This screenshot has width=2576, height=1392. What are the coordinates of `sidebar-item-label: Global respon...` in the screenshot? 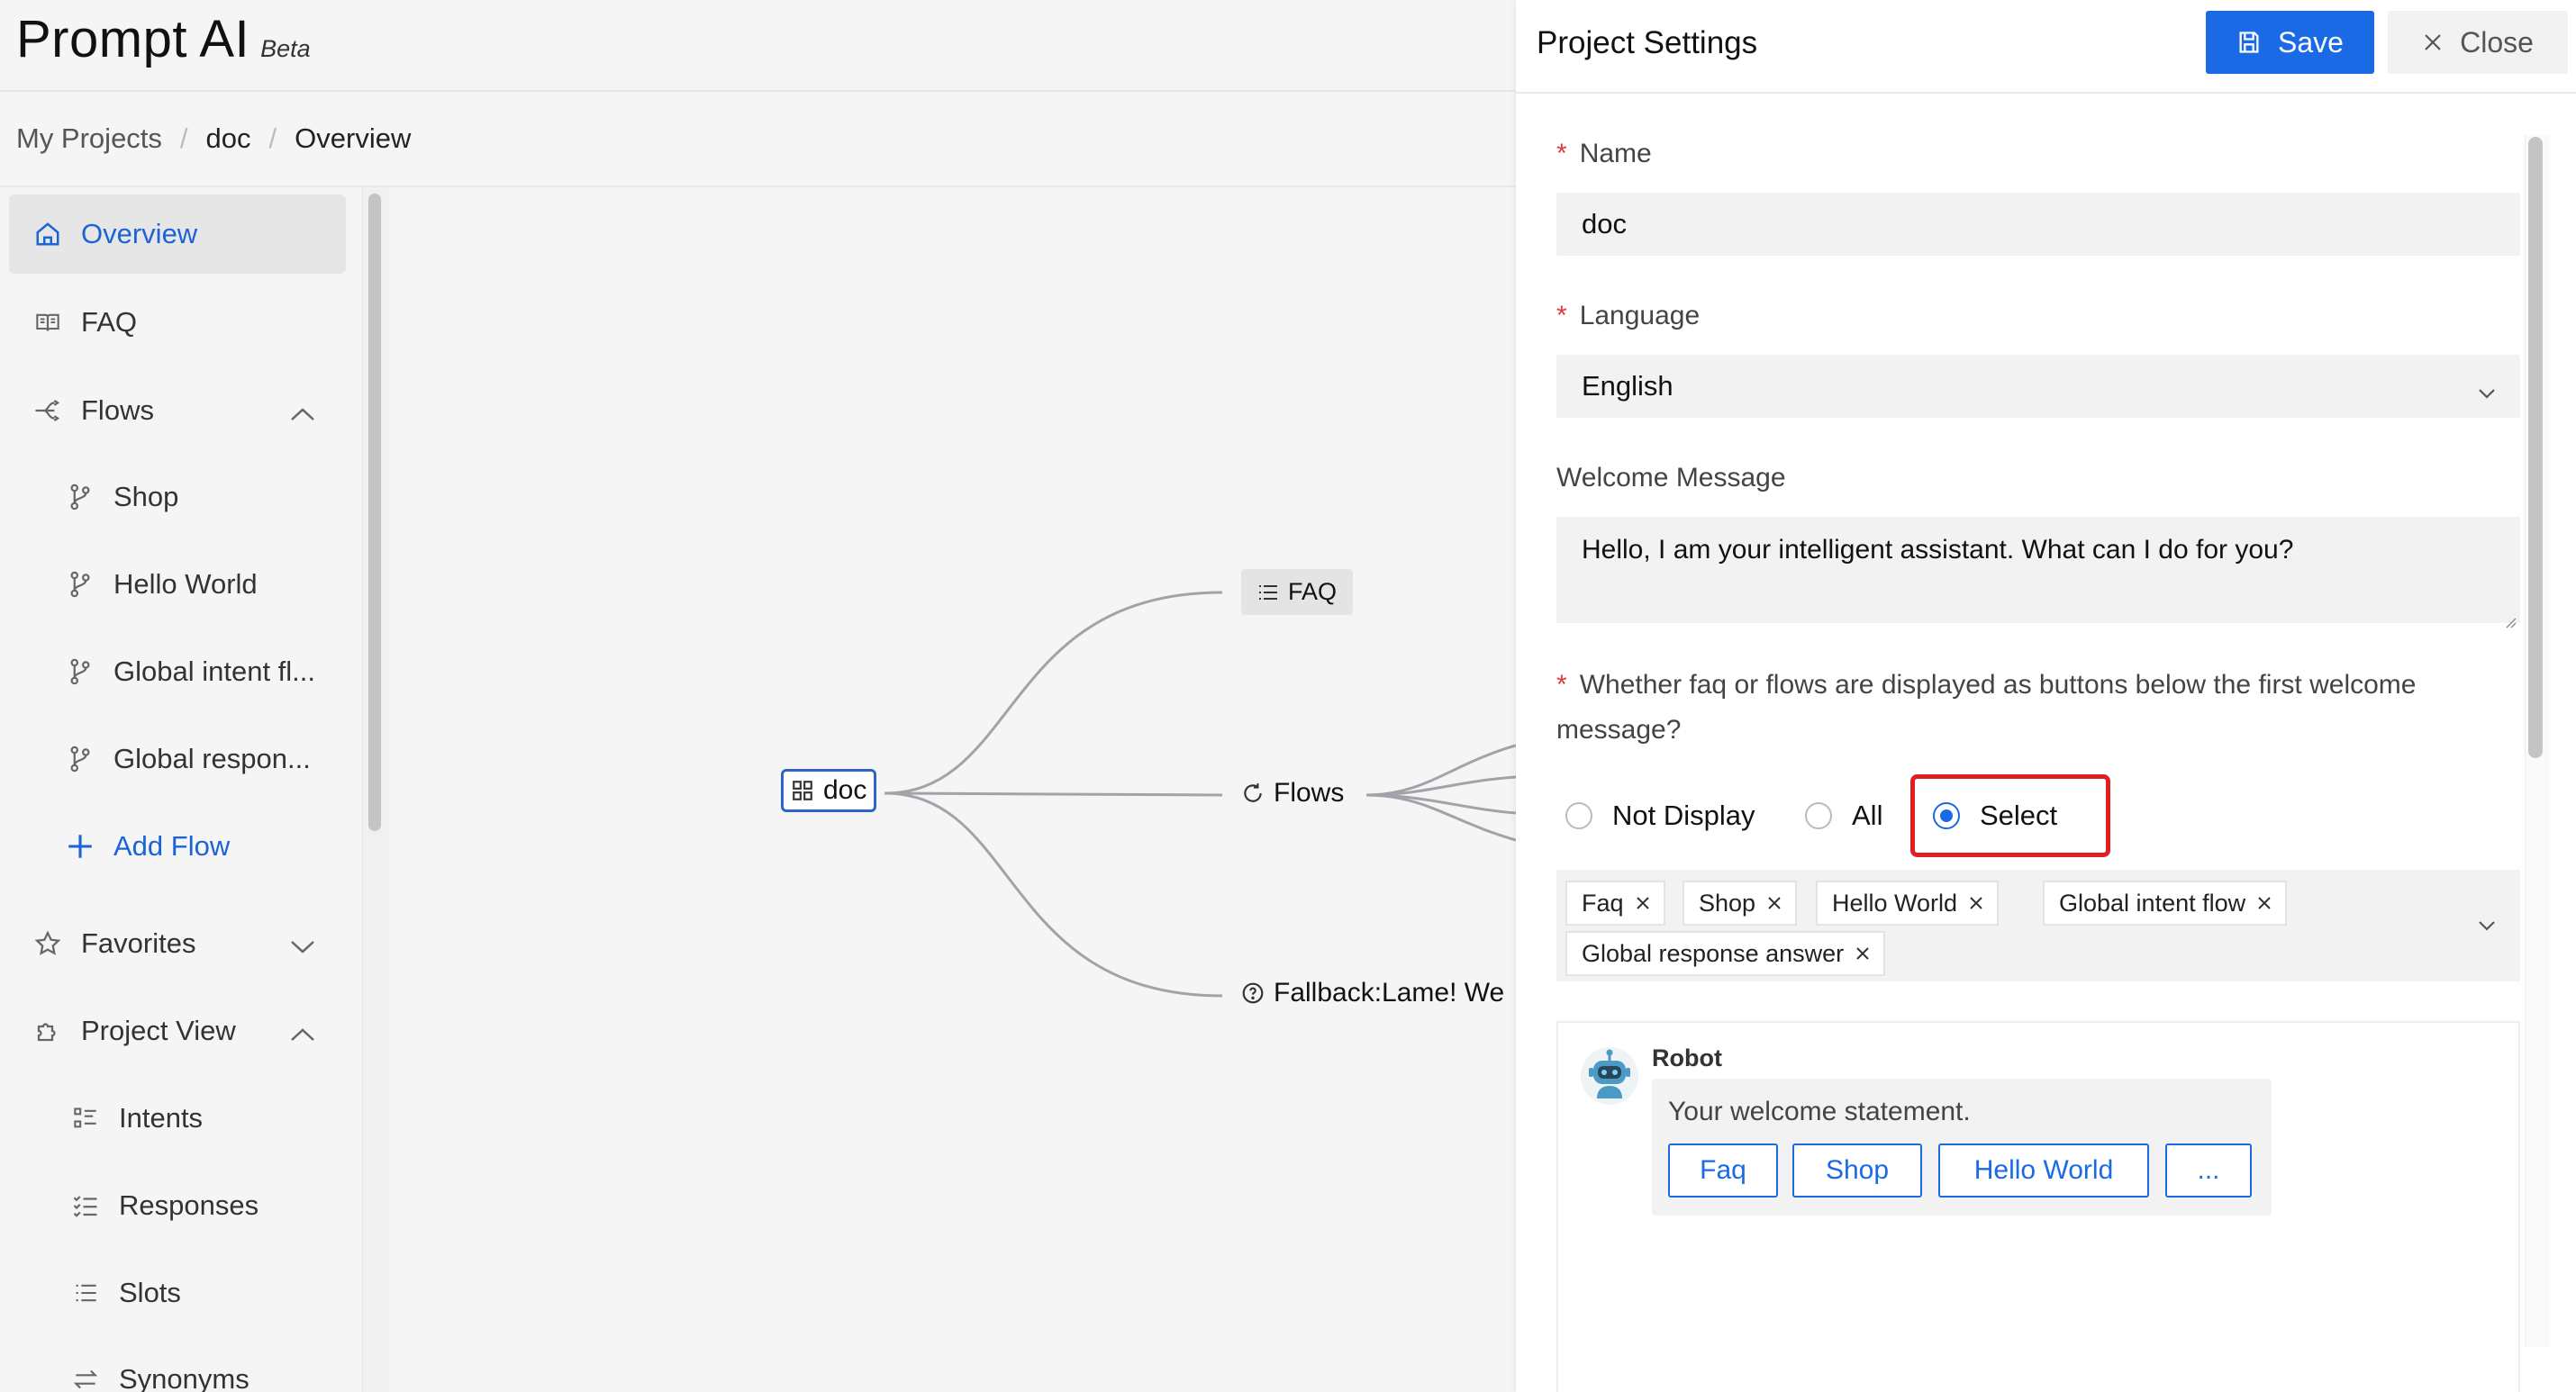 It's located at (212, 758).